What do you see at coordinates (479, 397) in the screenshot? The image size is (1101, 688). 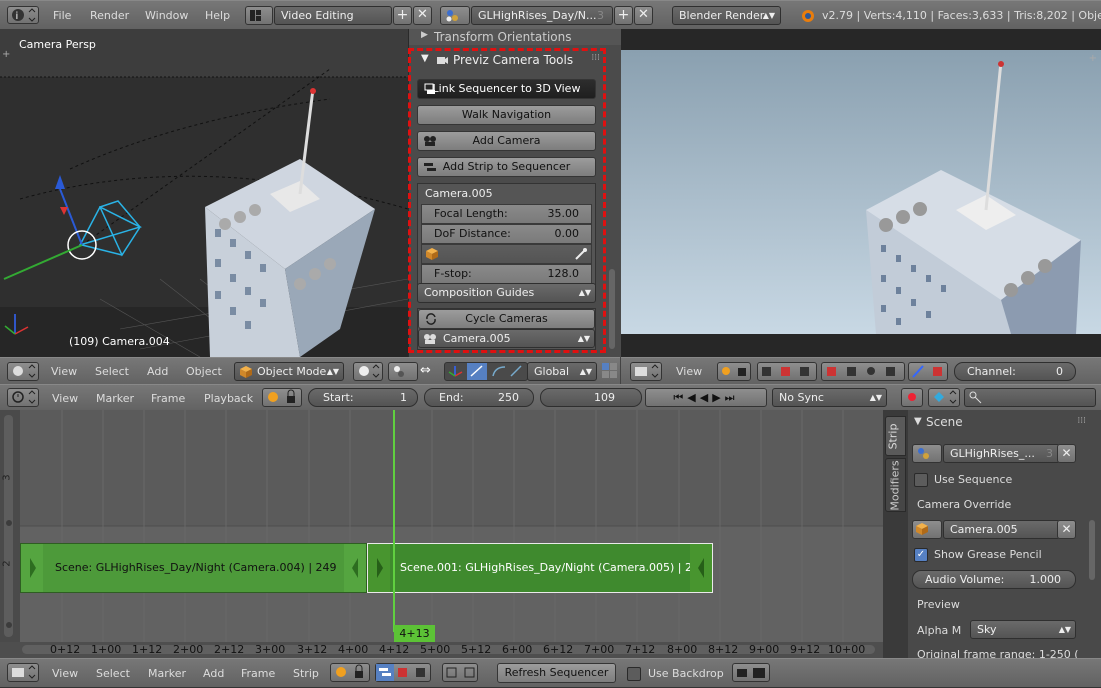 I see `end-frame-field: End: 250` at bounding box center [479, 397].